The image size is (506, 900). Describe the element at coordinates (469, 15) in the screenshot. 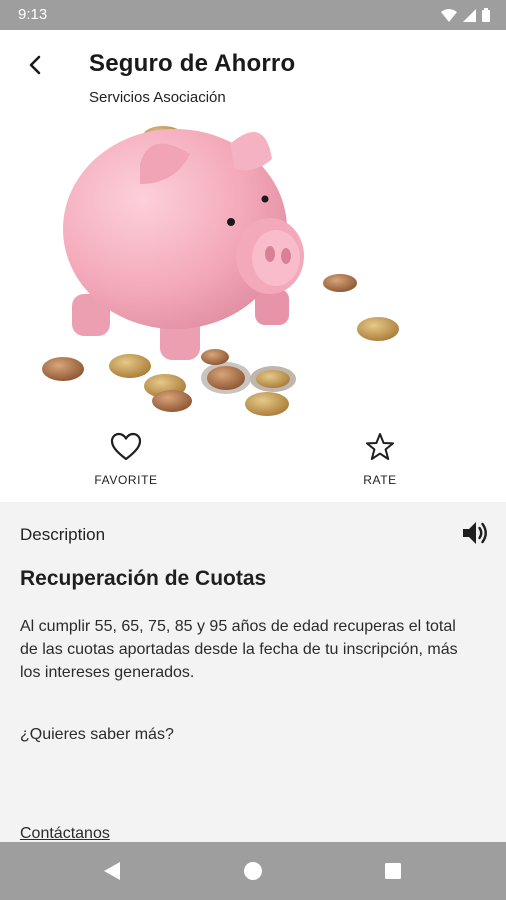

I see `cell-signal-icon` at that location.